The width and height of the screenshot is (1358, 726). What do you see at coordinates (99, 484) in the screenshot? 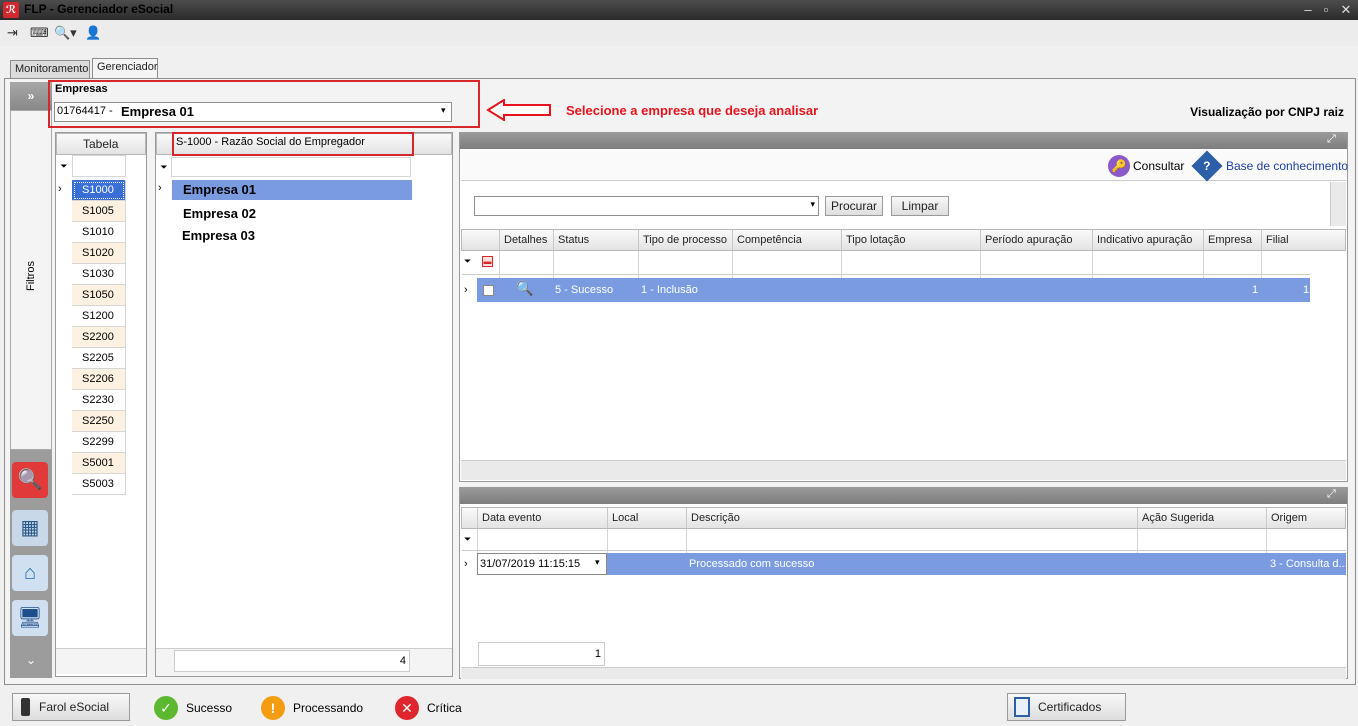
I see `tabela-row: S5003` at bounding box center [99, 484].